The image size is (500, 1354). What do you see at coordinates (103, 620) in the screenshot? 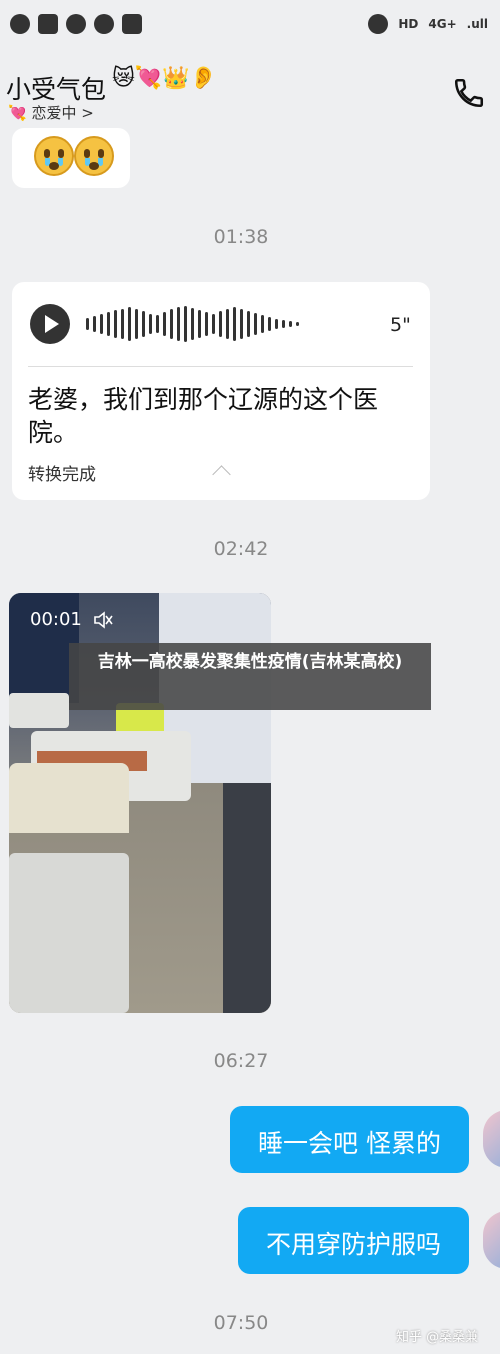
I see `mute-icon` at bounding box center [103, 620].